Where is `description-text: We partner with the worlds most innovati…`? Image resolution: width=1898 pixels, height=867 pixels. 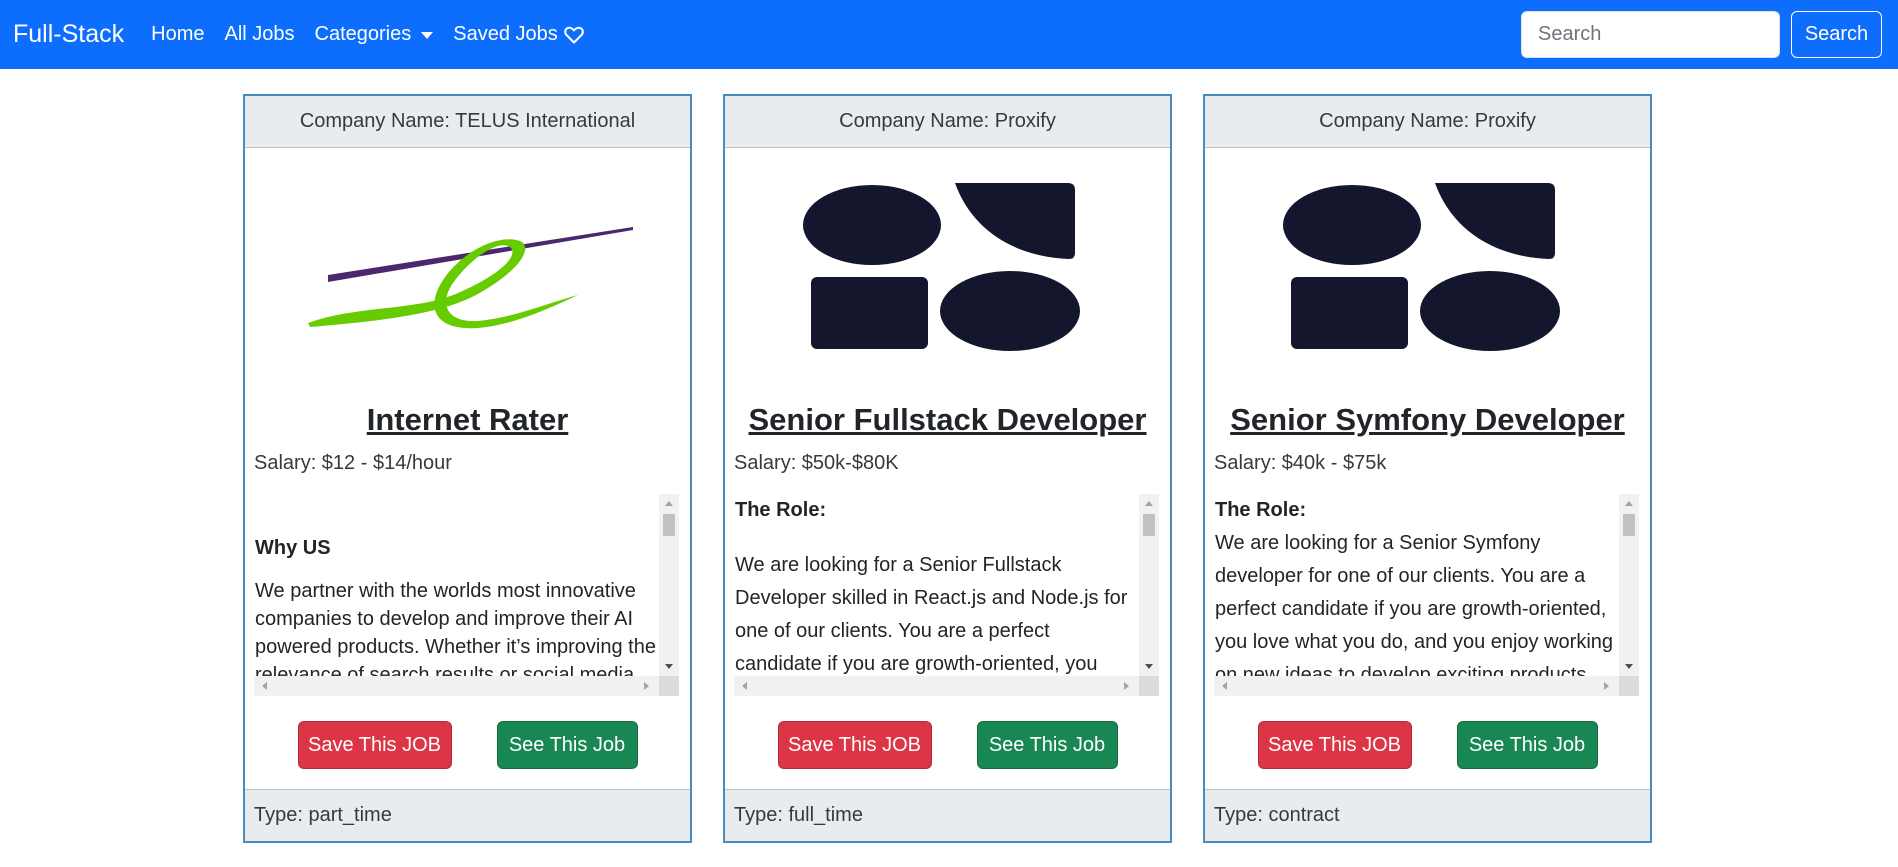
description-text: We partner with the worlds most innovati… is located at coordinates (455, 628).